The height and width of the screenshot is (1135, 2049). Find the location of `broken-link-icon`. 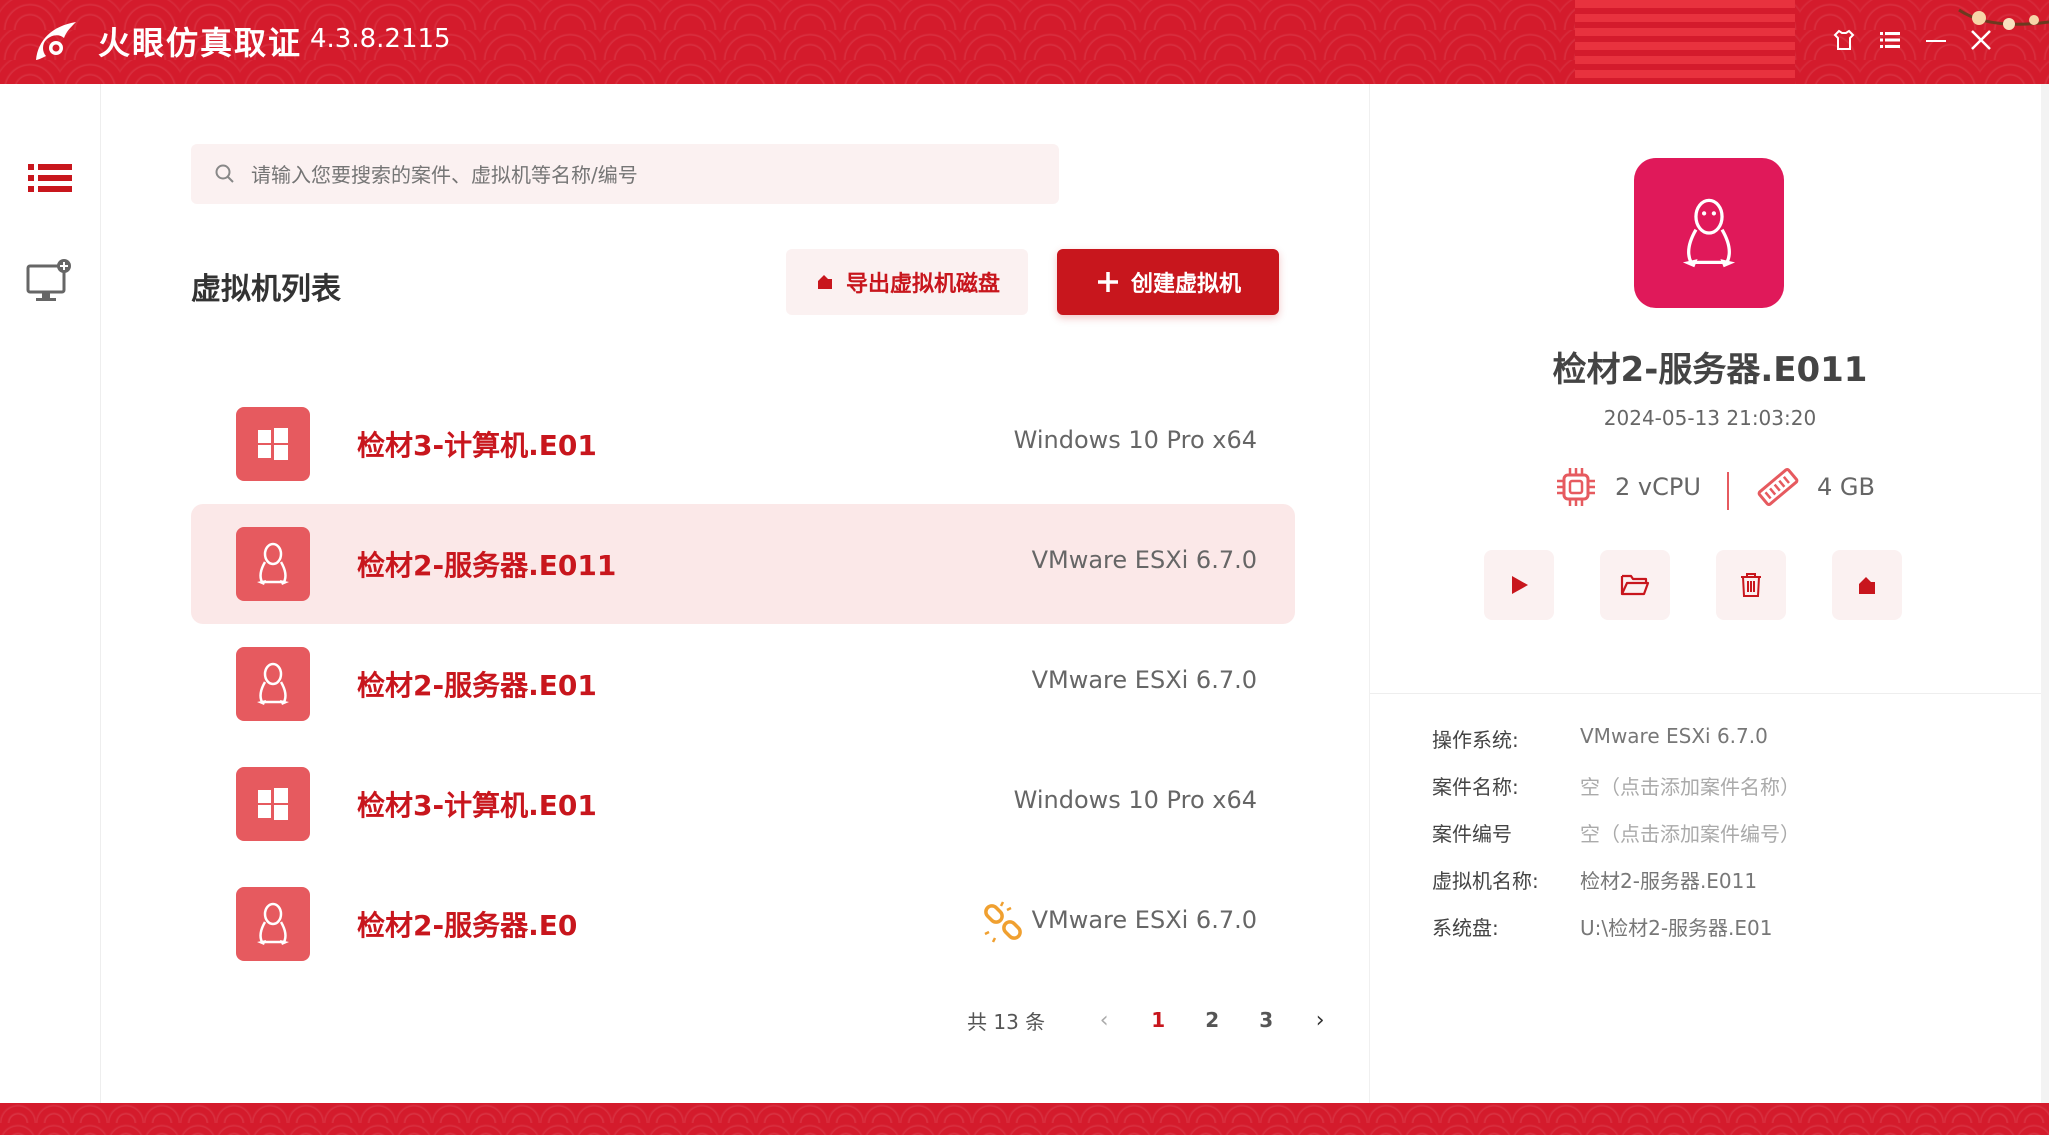

broken-link-icon is located at coordinates (1003, 922).